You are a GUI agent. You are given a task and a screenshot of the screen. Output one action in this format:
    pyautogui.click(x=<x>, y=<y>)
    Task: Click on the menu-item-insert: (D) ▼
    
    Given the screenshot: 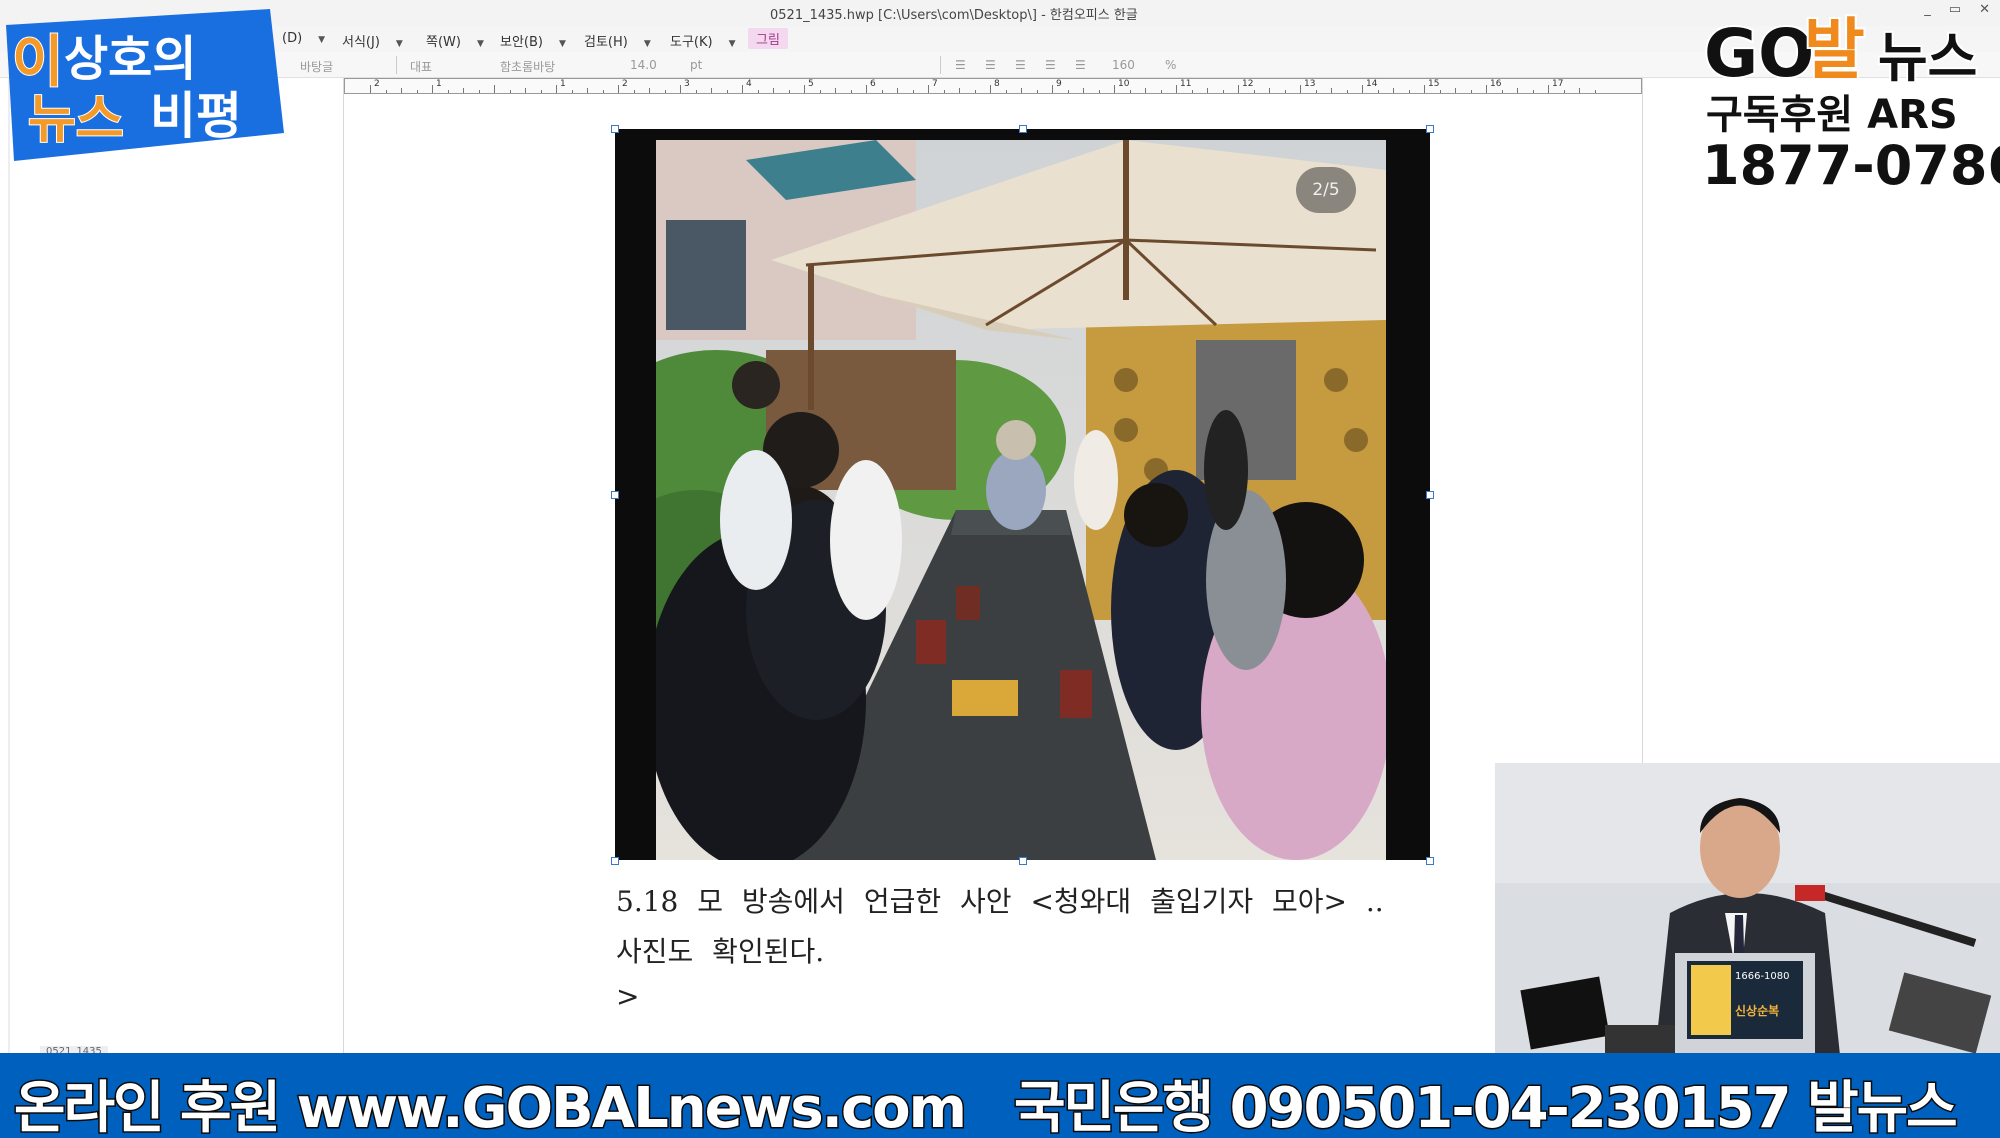 What is the action you would take?
    pyautogui.click(x=303, y=38)
    